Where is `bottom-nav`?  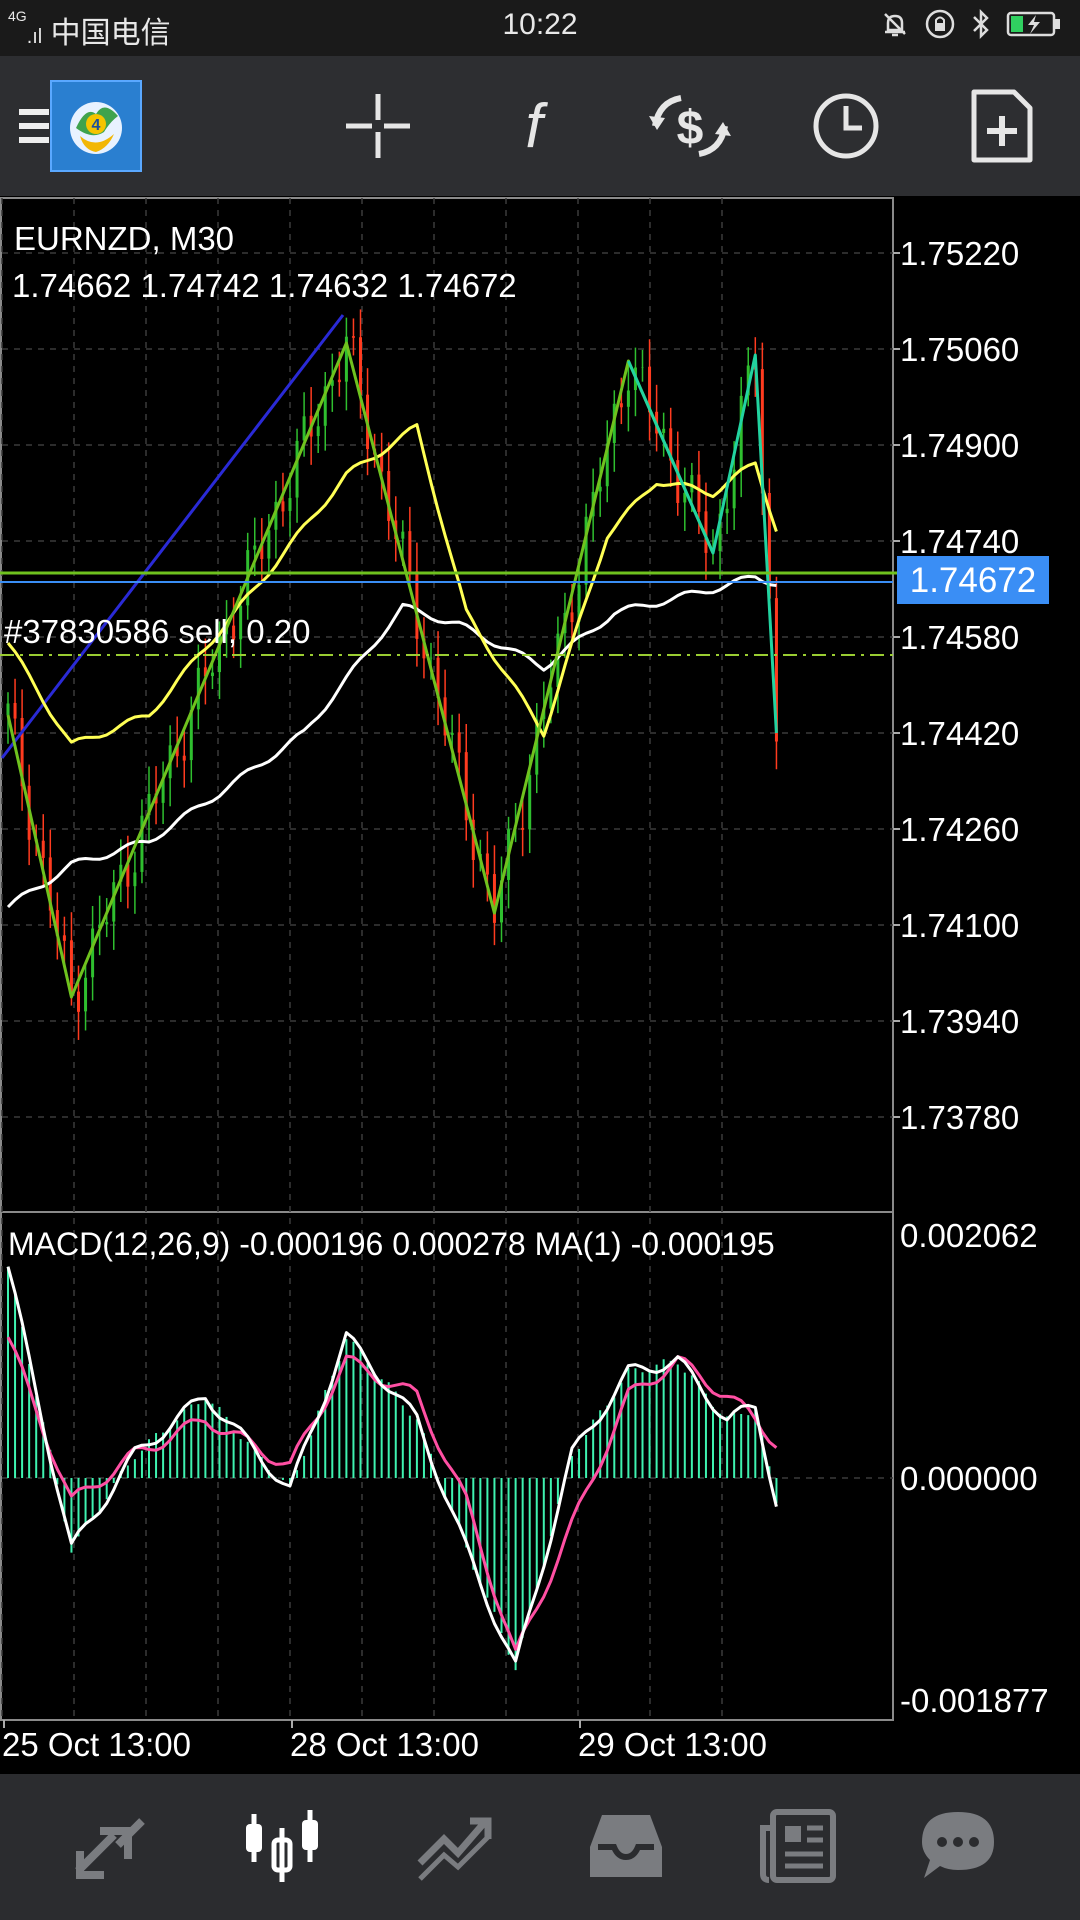
bottom-nav is located at coordinates (540, 1847).